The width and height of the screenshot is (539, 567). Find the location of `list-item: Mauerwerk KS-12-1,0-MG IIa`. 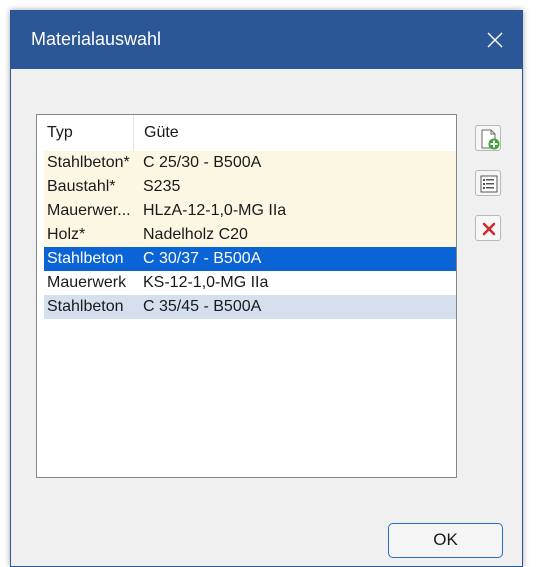

list-item: Mauerwerk KS-12-1,0-MG IIa is located at coordinates (250, 283).